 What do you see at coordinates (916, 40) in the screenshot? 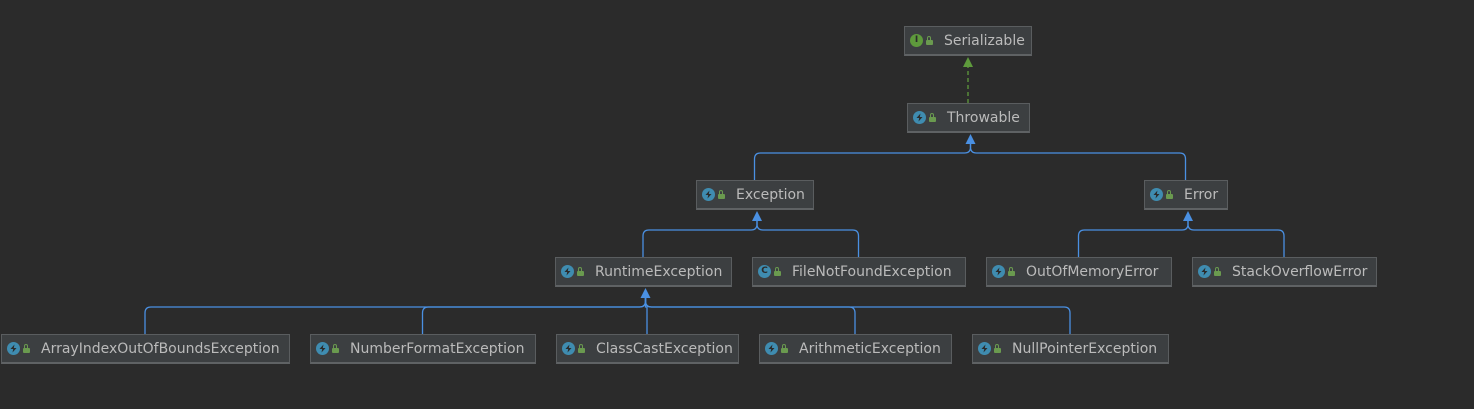
I see `interface-icon: I` at bounding box center [916, 40].